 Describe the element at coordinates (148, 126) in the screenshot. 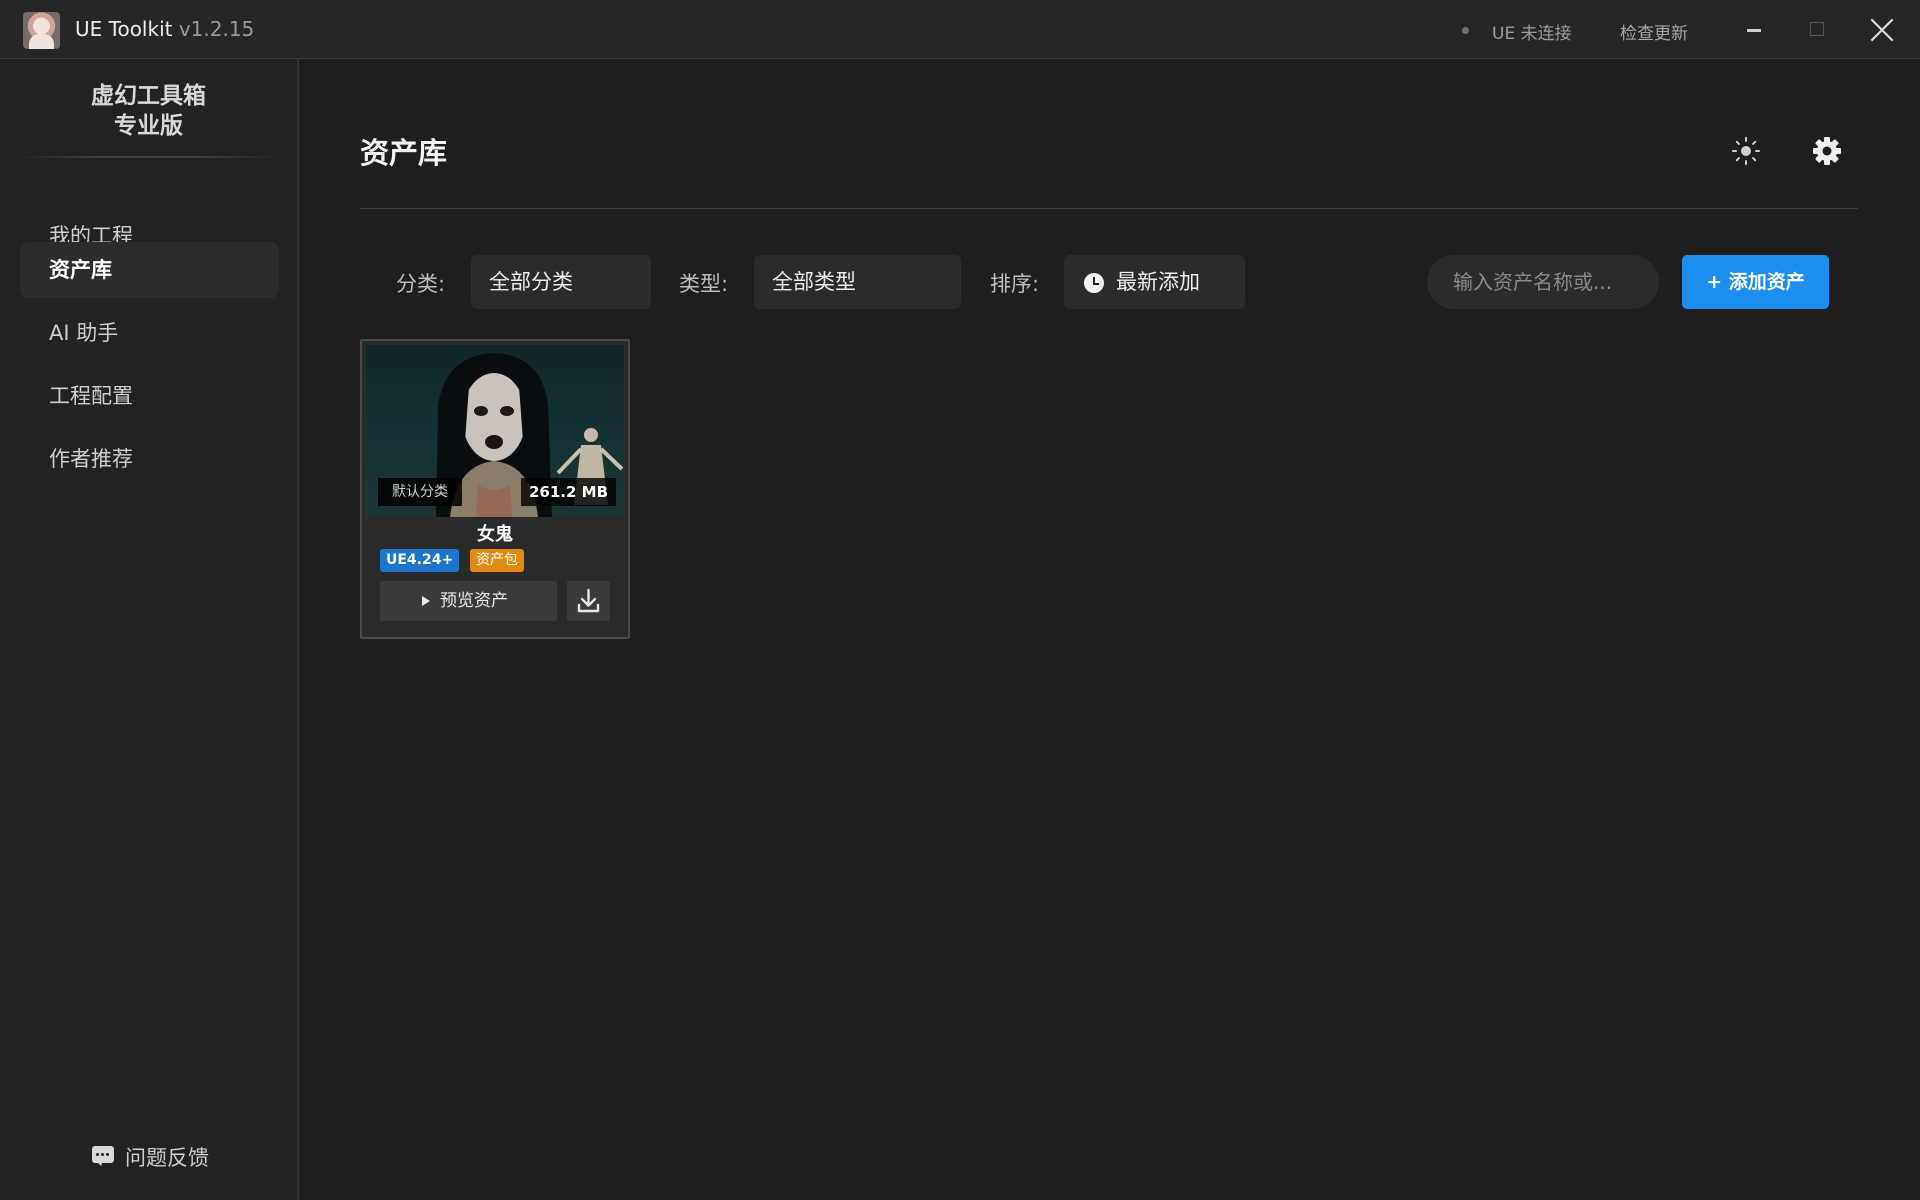

I see `brand-subtitle: 专业版` at that location.